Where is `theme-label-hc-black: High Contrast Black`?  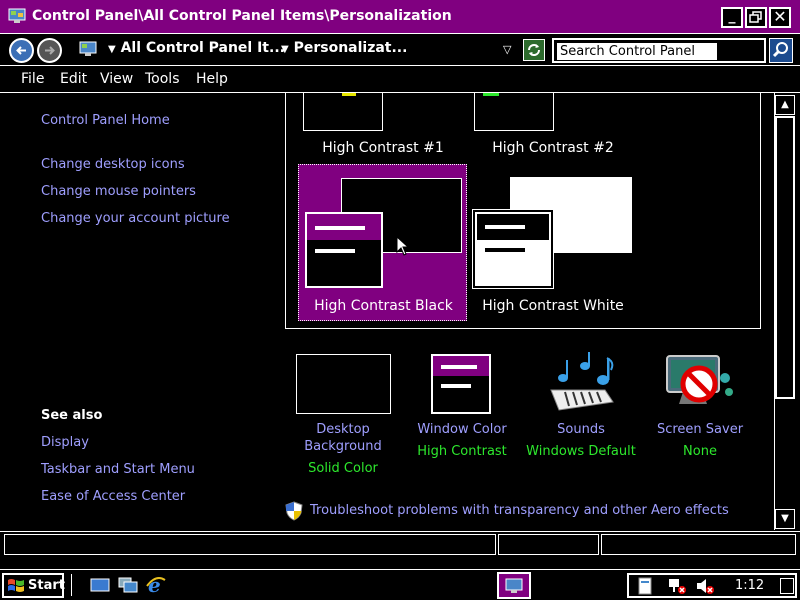
theme-label-hc-black: High Contrast Black is located at coordinates (383, 306).